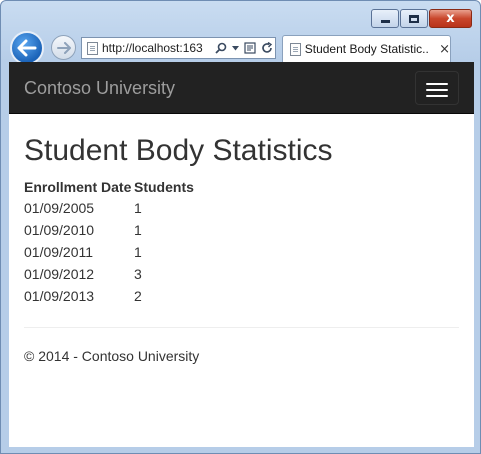 This screenshot has width=481, height=454. I want to click on table-row: 01/09/2012 3, so click(109, 274).